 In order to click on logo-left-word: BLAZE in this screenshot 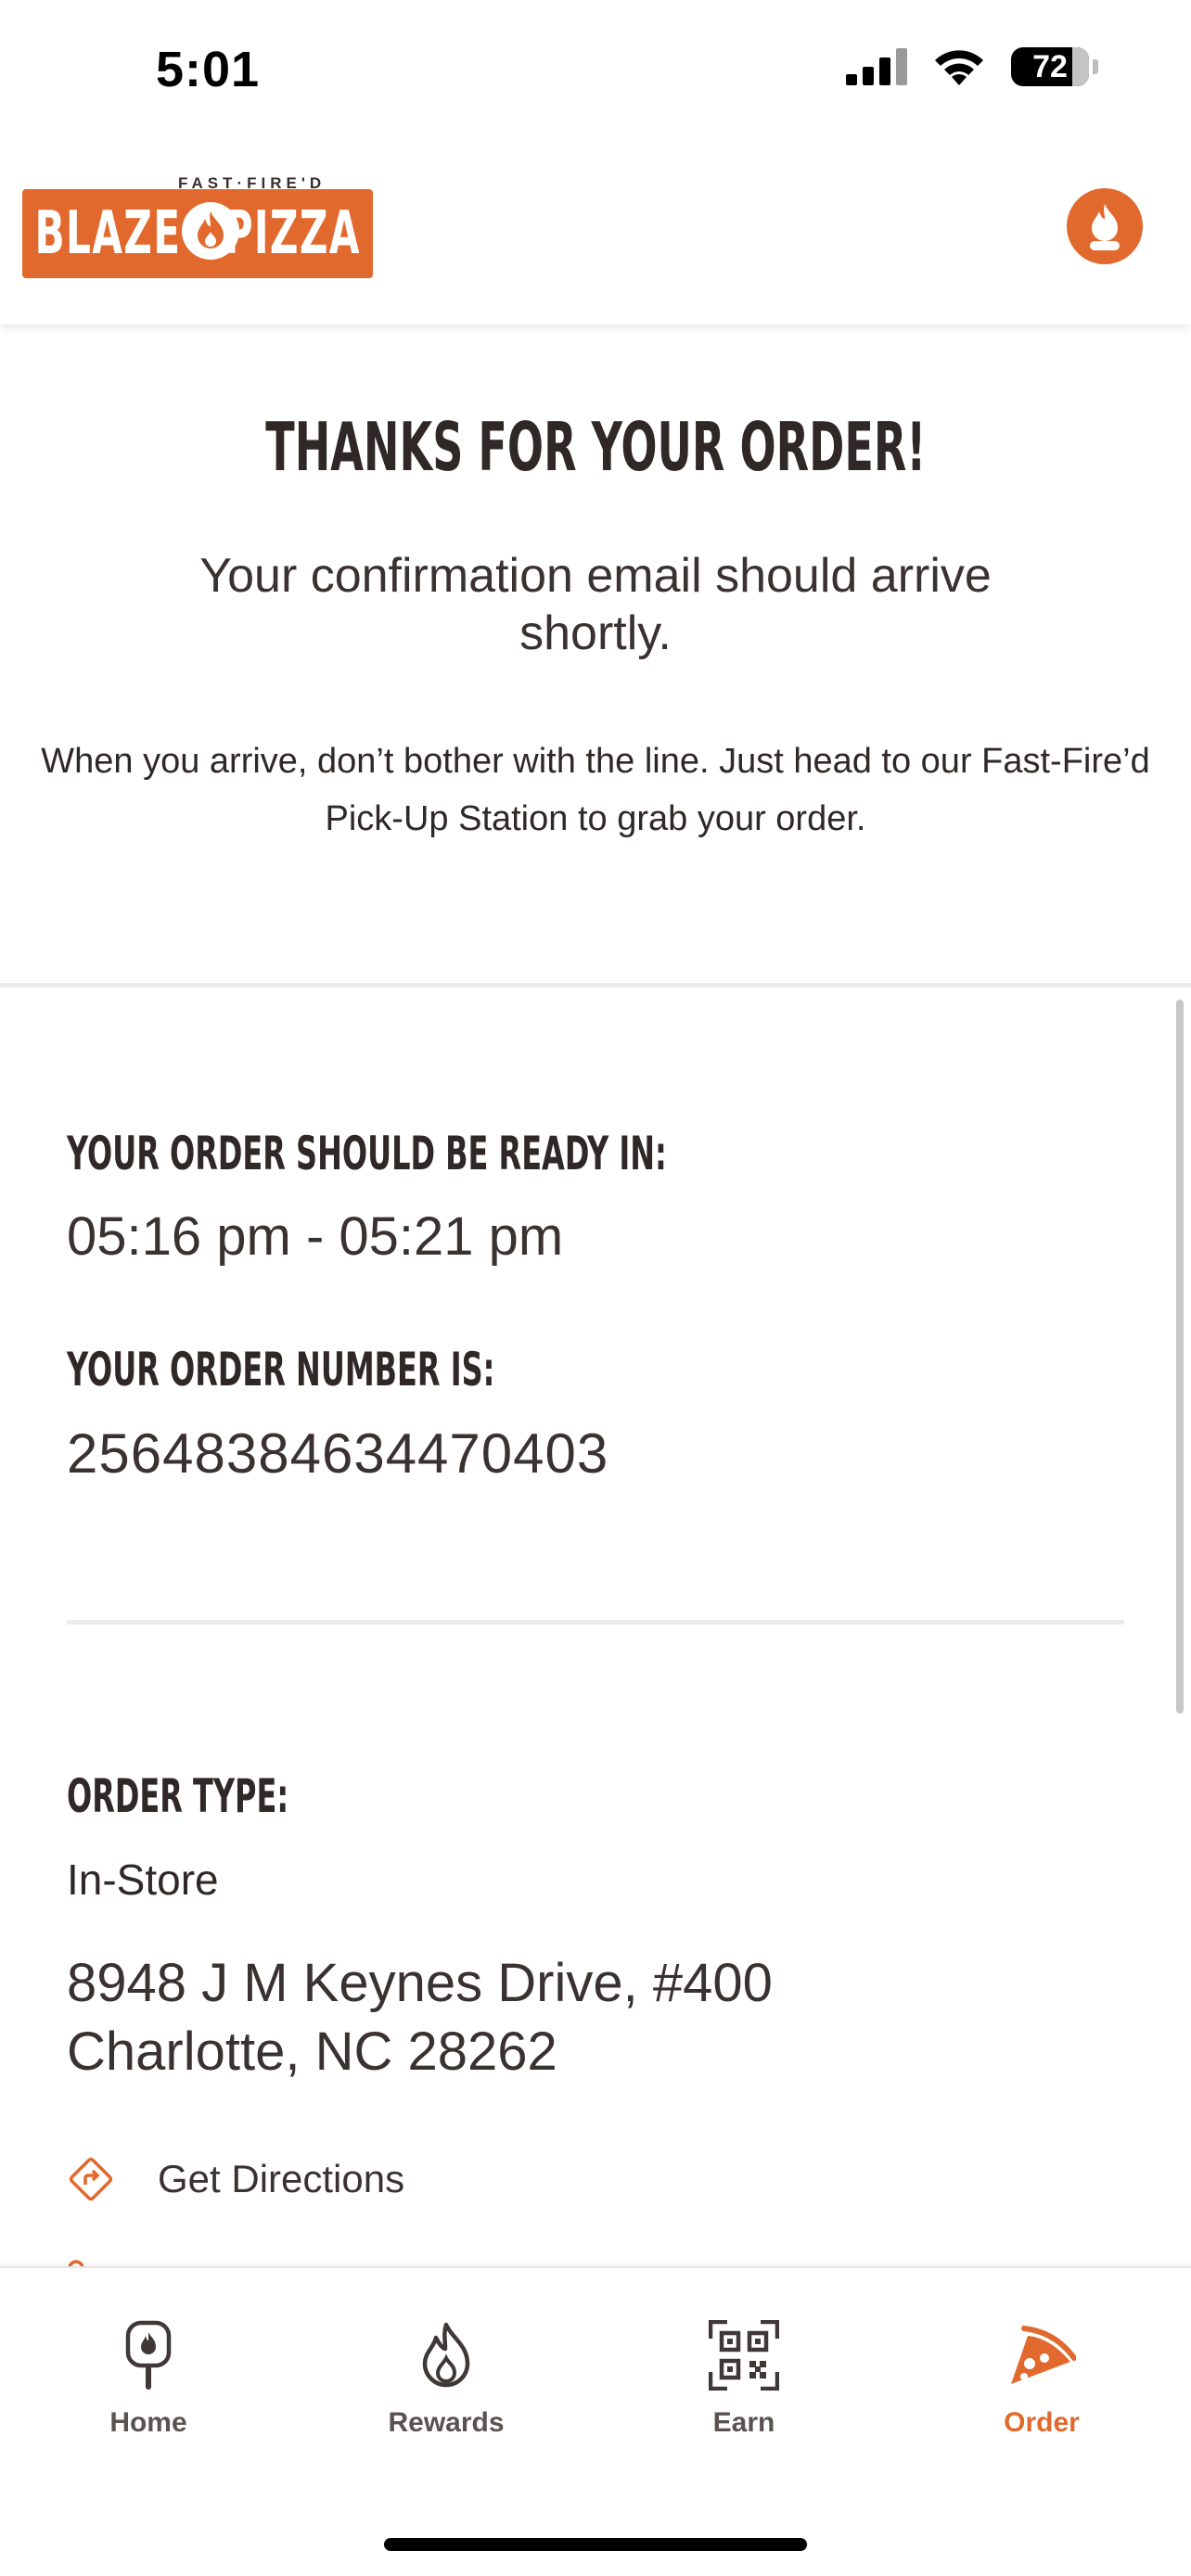, I will do `click(108, 233)`.